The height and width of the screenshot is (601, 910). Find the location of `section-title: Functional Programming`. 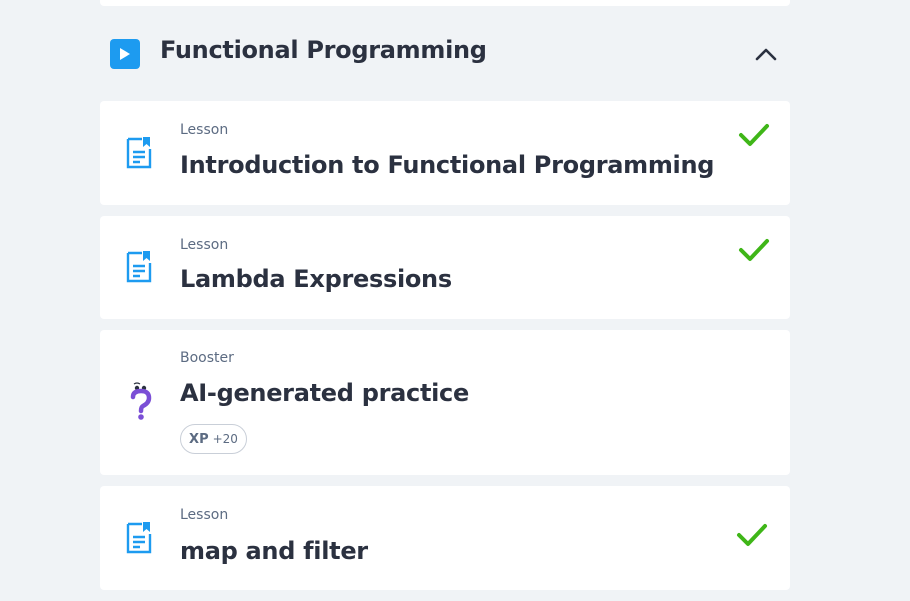

section-title: Functional Programming is located at coordinates (323, 50).